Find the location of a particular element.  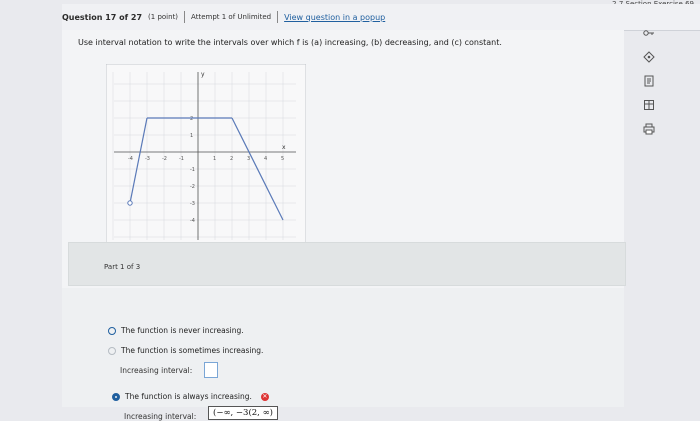

table-icon is located at coordinates (649, 105).